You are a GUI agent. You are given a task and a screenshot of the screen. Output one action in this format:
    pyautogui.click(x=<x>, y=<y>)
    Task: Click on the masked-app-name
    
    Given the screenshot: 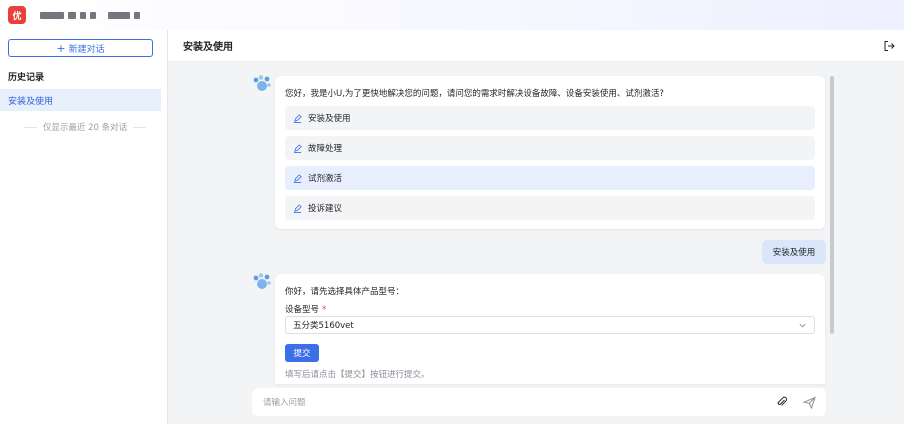 What is the action you would take?
    pyautogui.click(x=90, y=15)
    